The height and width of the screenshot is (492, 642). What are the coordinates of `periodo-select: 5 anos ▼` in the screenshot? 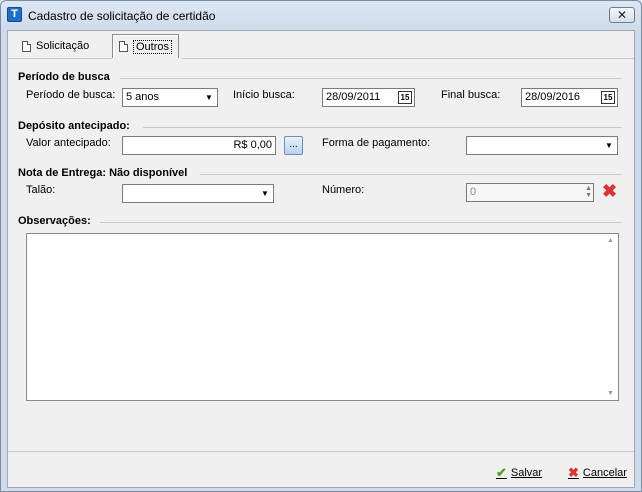 It's located at (170, 97).